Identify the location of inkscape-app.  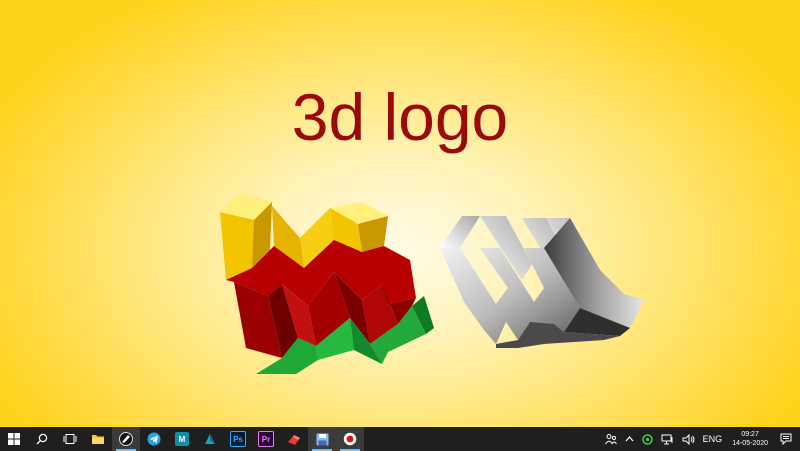
(126, 439).